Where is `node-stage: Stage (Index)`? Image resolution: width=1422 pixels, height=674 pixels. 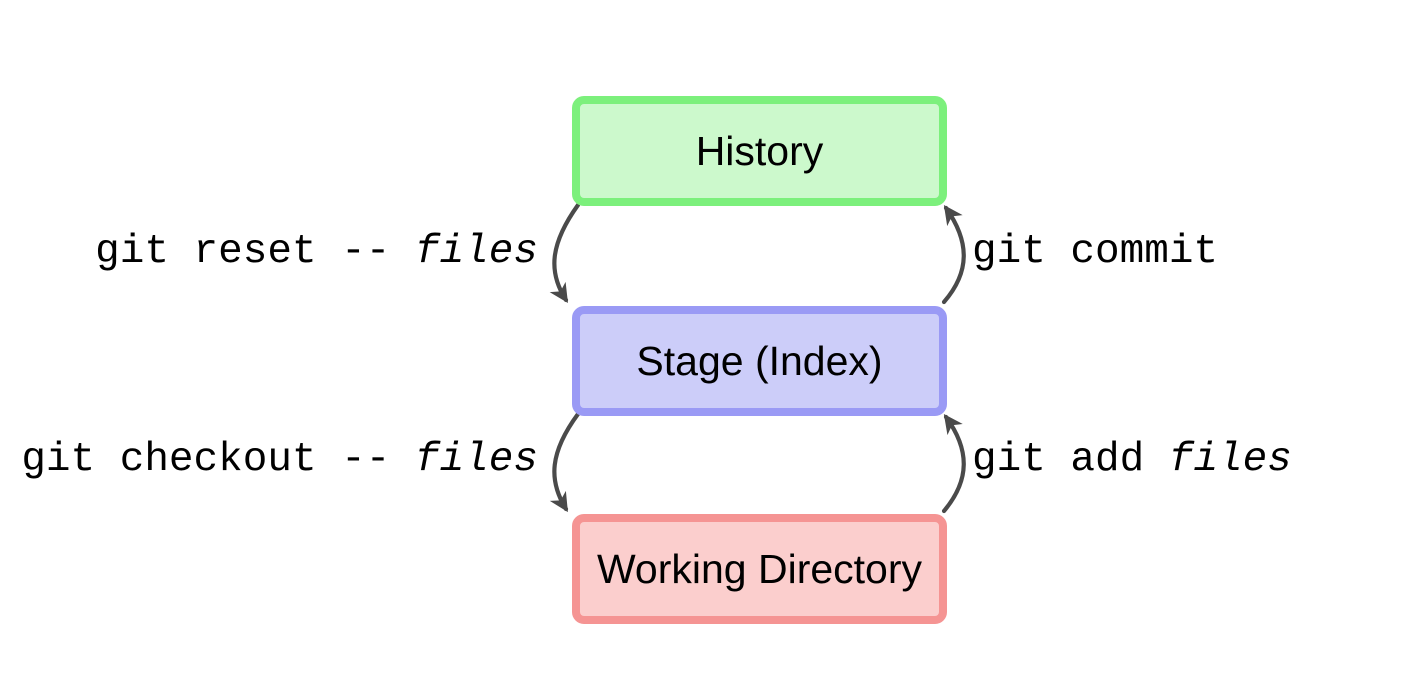
node-stage: Stage (Index) is located at coordinates (759, 361).